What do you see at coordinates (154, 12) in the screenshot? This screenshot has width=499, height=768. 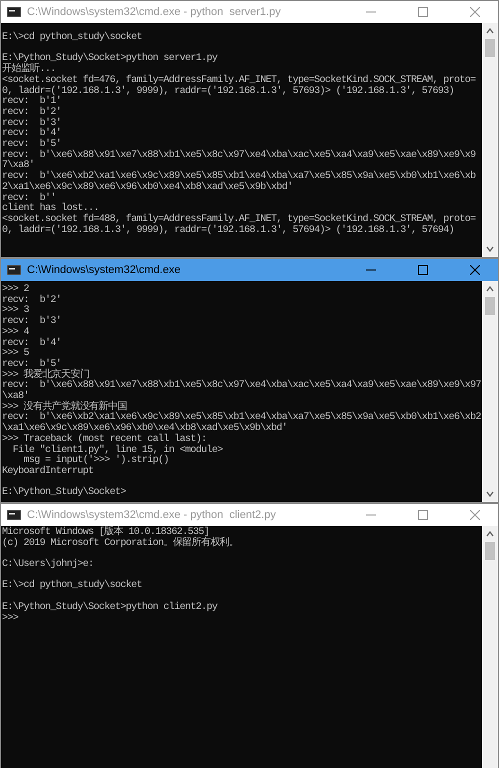 I see `window-title: C:\Windows\system32\cmd.exe - python server1.py` at bounding box center [154, 12].